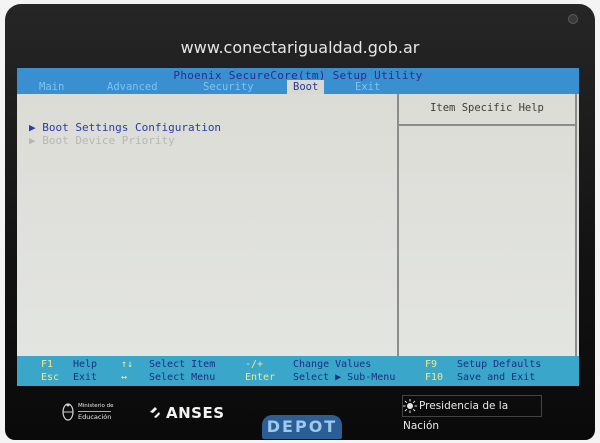 The image size is (600, 443). What do you see at coordinates (228, 87) in the screenshot?
I see `tab-security: Security` at bounding box center [228, 87].